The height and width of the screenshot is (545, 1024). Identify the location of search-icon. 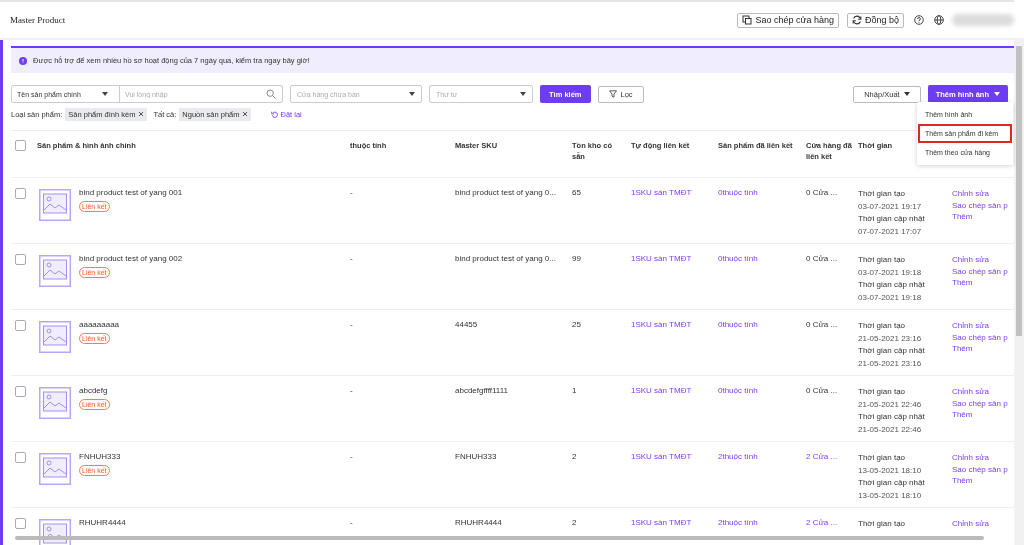
(271, 94).